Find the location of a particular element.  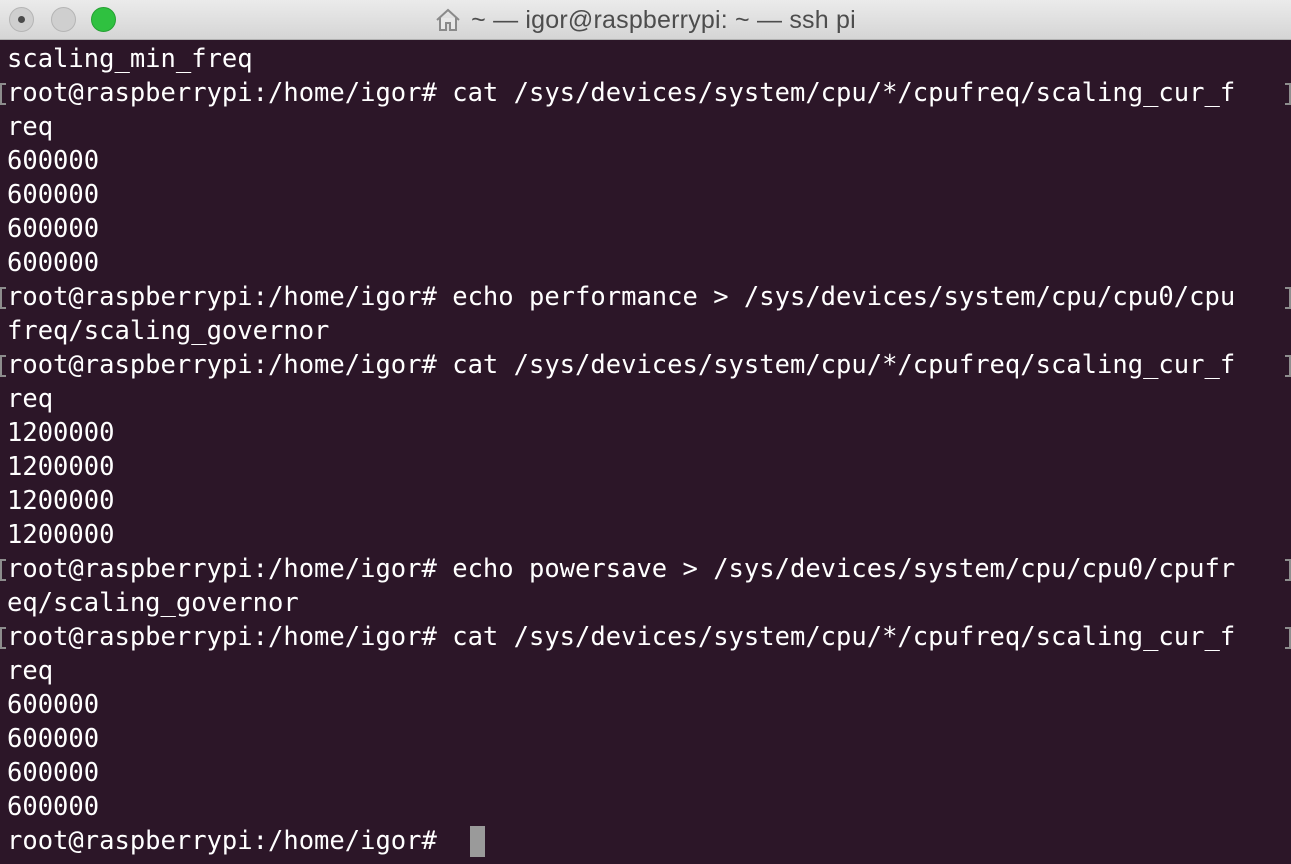

terminal-line: freq/scaling_governor is located at coordinates (168, 331).